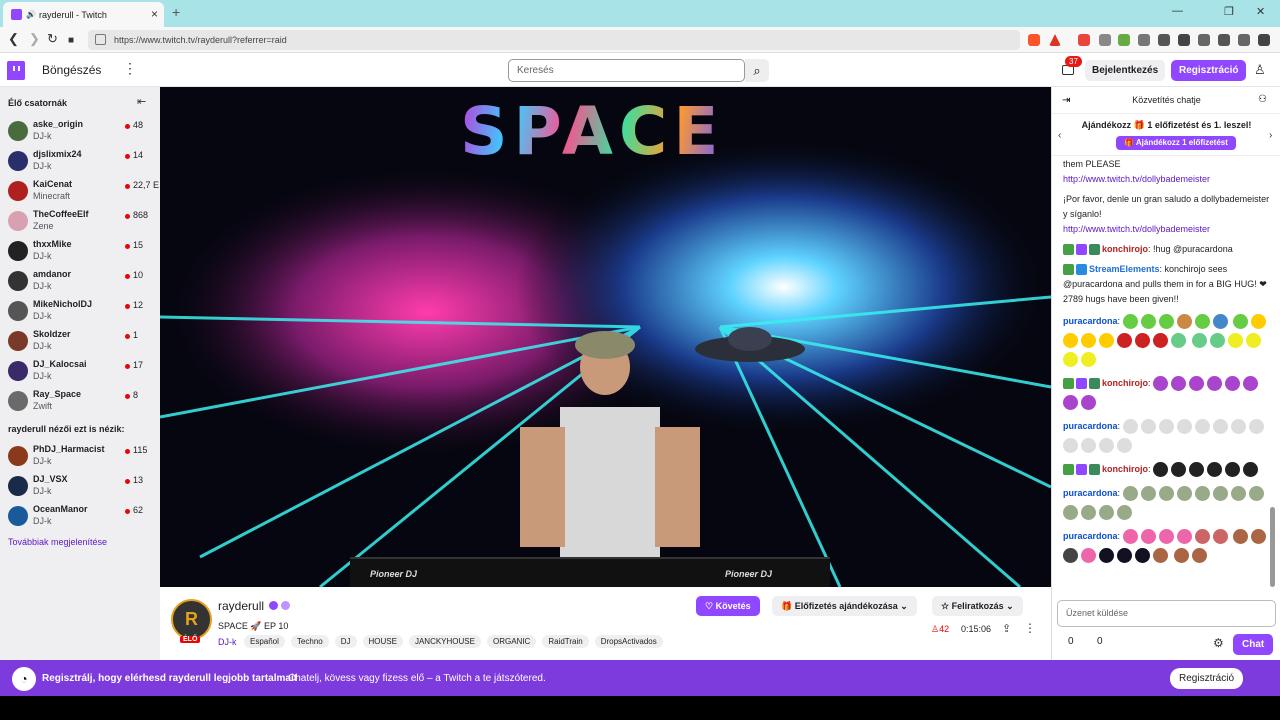 Image resolution: width=1280 pixels, height=720 pixels. Describe the element at coordinates (1166, 100) in the screenshot. I see `chat-header: ⇥ Közvetítés chatje ⚇` at that location.